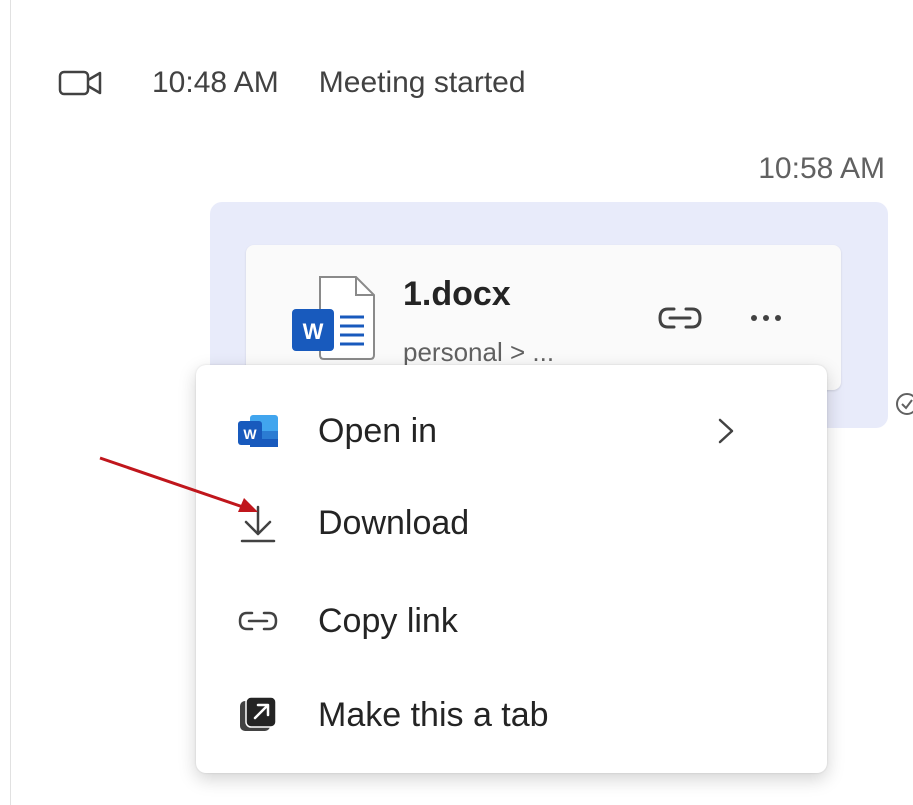  What do you see at coordinates (258, 524) in the screenshot?
I see `download-icon` at bounding box center [258, 524].